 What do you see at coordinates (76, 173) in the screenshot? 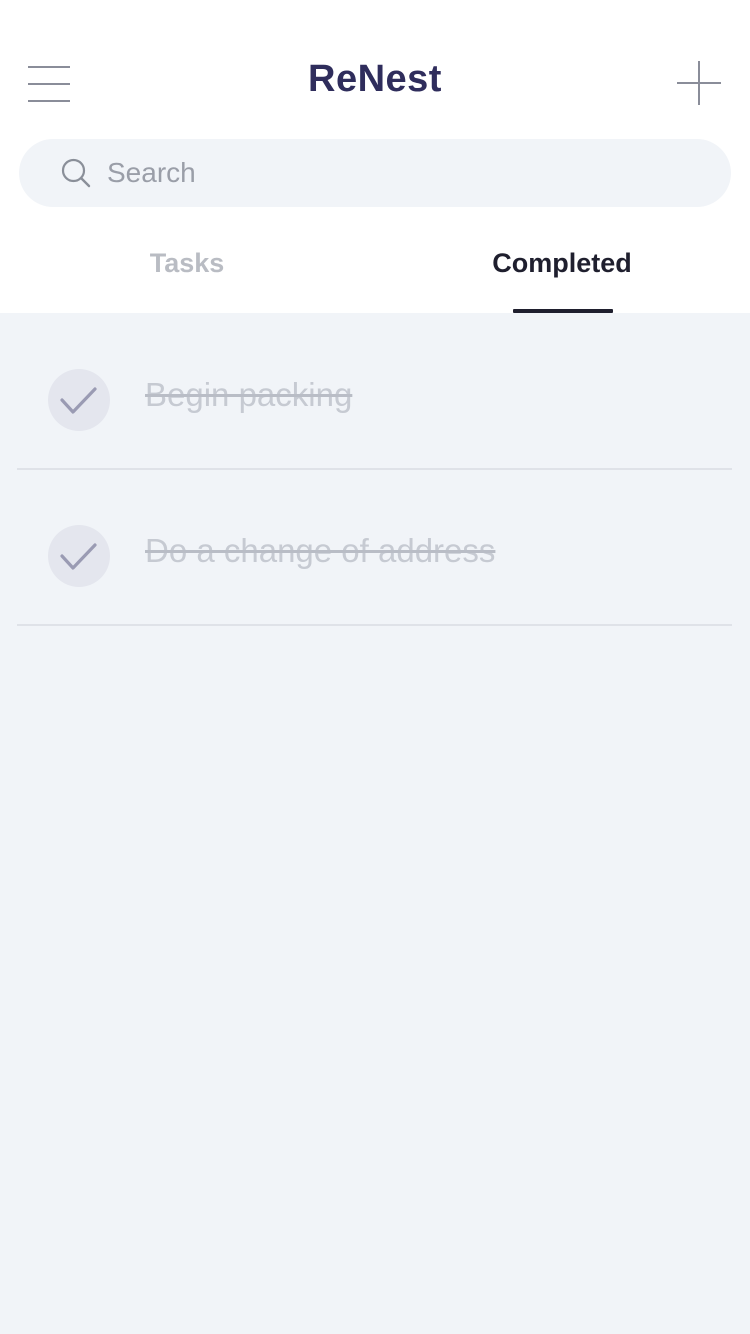
I see `search-icon` at bounding box center [76, 173].